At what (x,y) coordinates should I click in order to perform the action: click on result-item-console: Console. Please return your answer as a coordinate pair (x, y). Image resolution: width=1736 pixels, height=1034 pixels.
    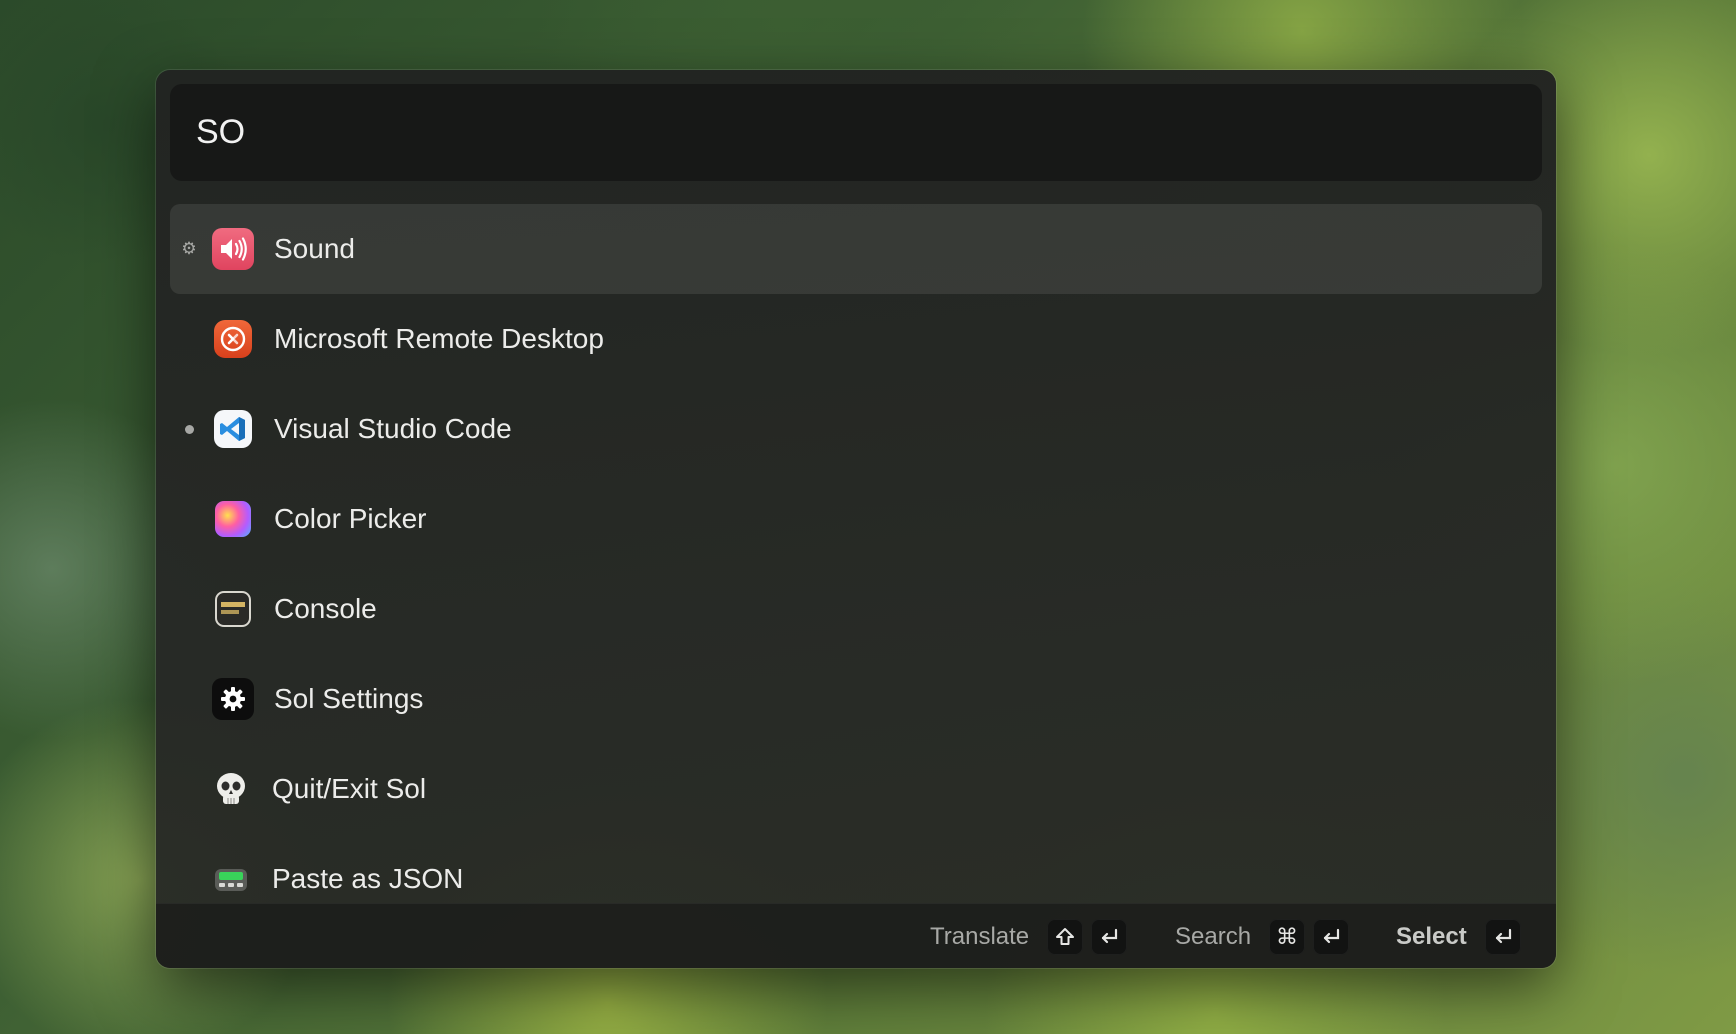
    Looking at the image, I should click on (856, 609).